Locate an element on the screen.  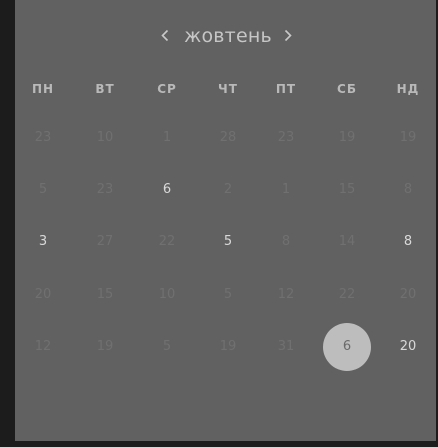
day-cell: 28 is located at coordinates (228, 138).